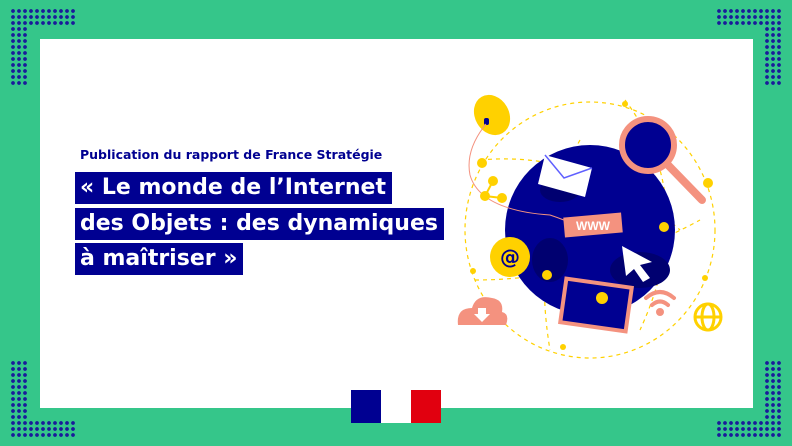 The image size is (792, 446). What do you see at coordinates (660, 303) in the screenshot?
I see `wifi-icon` at bounding box center [660, 303].